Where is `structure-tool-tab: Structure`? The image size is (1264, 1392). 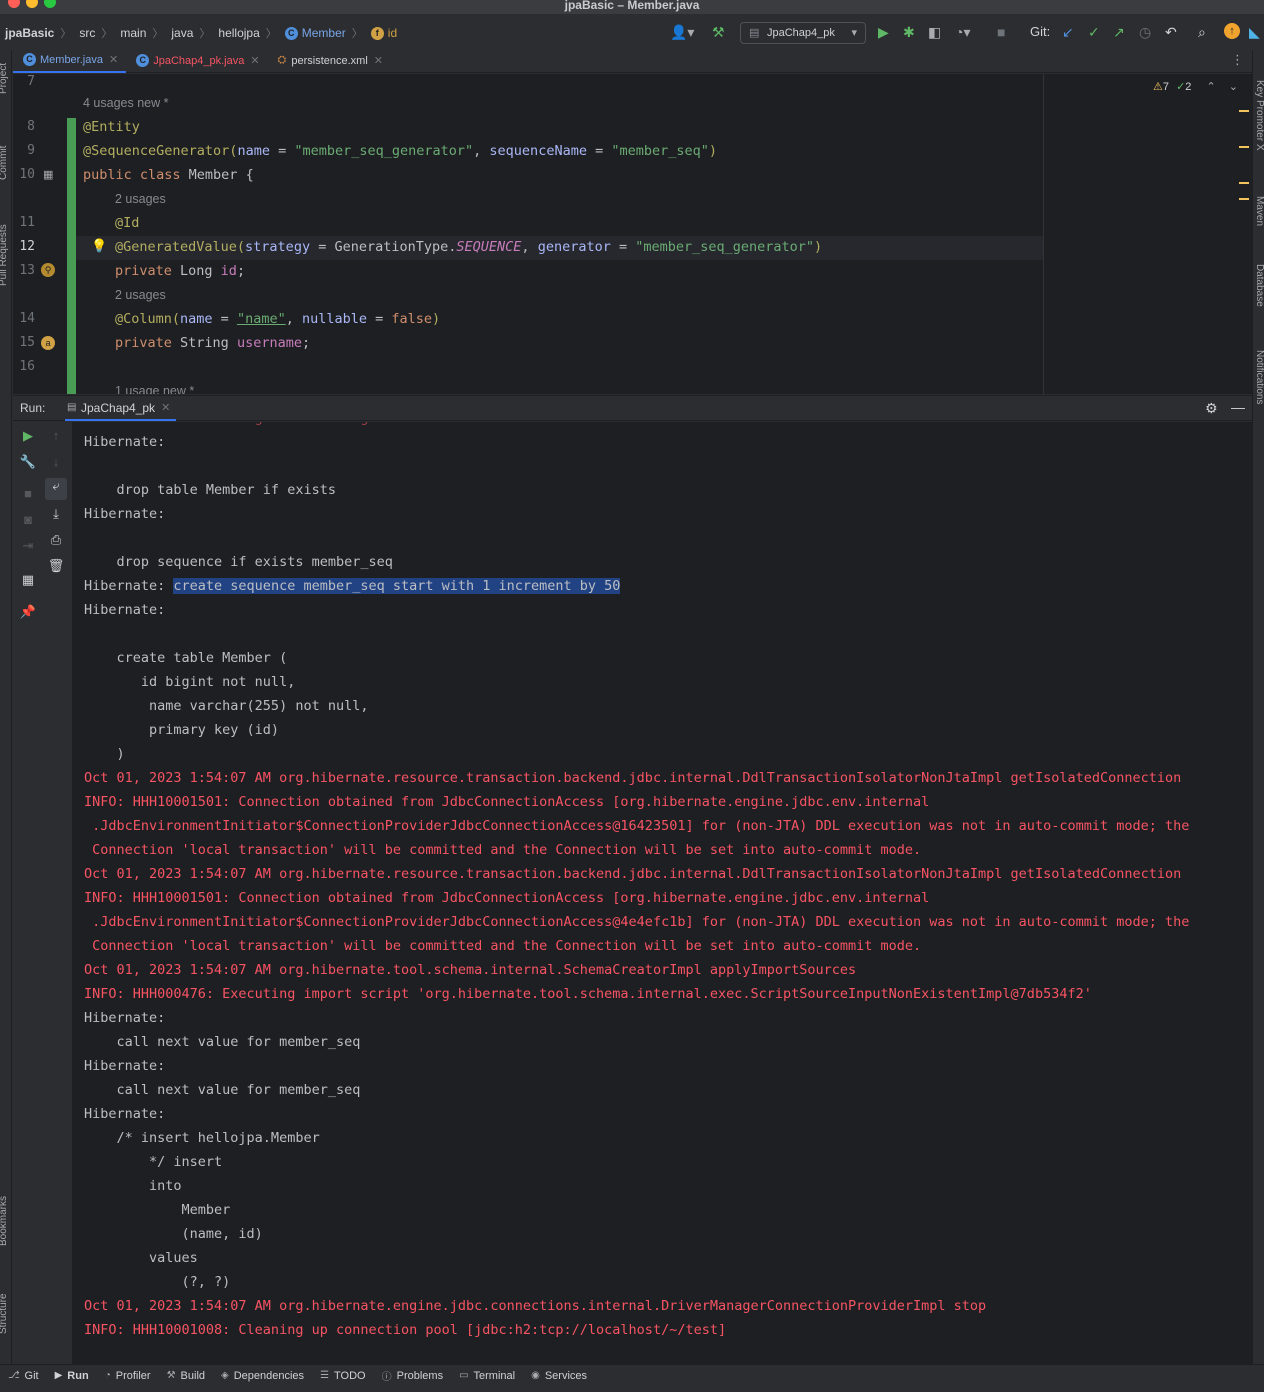 structure-tool-tab: Structure is located at coordinates (4, 1313).